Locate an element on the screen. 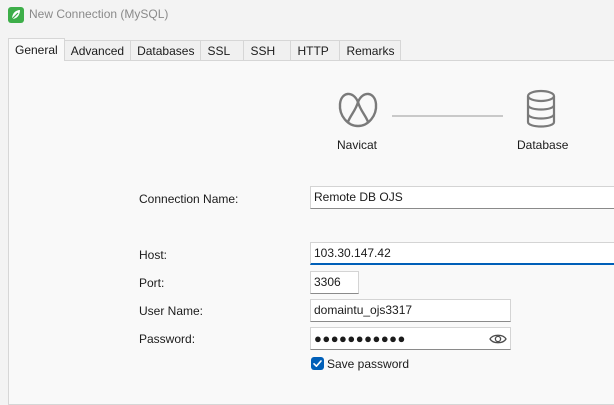  connection-name-label: Connection Name: is located at coordinates (189, 199).